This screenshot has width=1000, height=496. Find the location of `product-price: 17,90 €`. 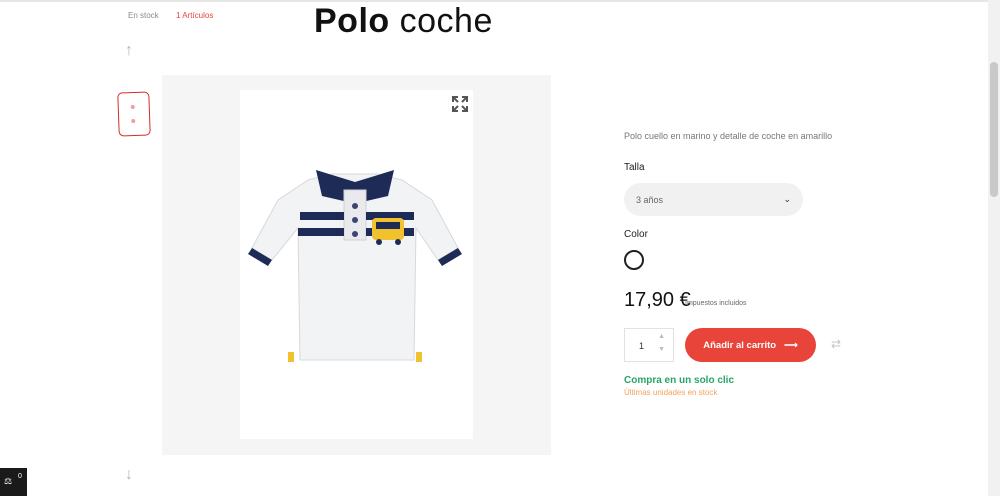

product-price: 17,90 € is located at coordinates (657, 300).